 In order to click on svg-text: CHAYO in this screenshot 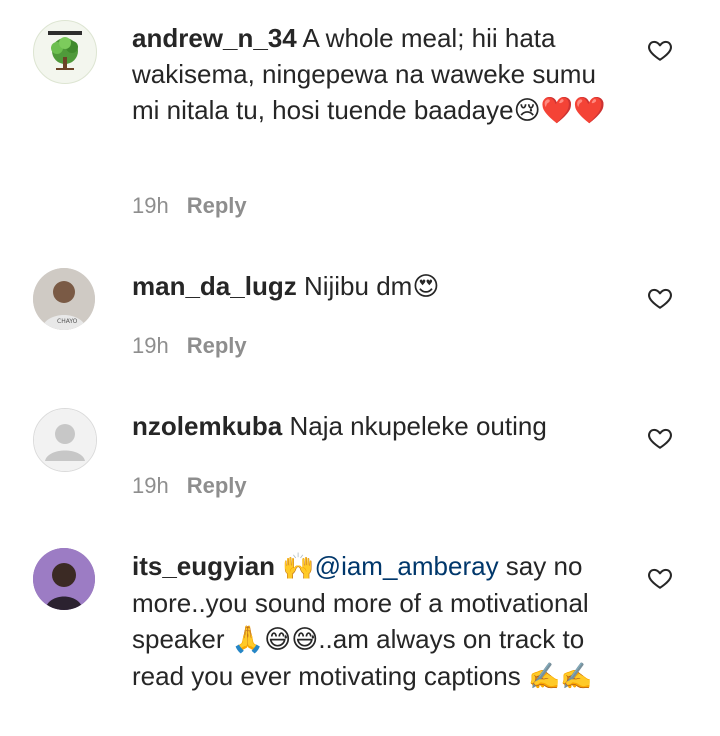, I will do `click(67, 321)`.